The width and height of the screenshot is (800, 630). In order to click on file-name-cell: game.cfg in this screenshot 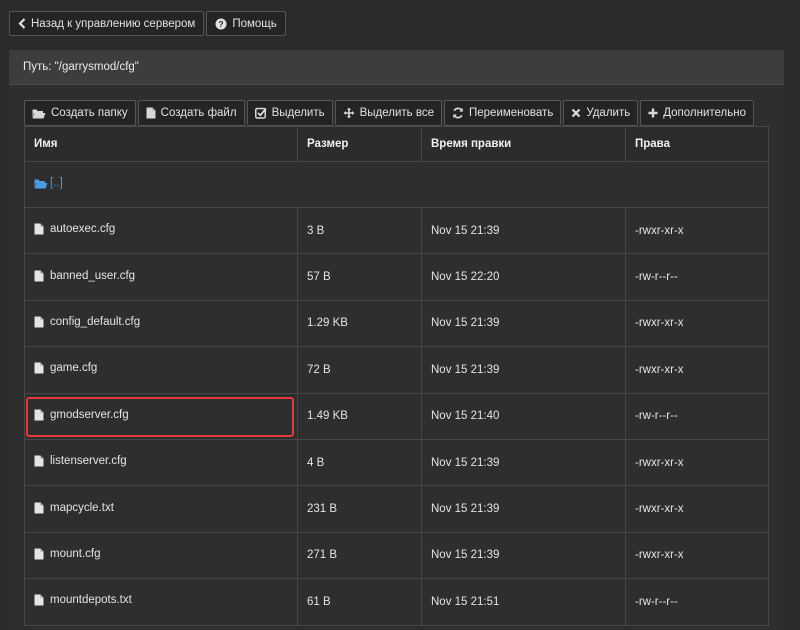, I will do `click(161, 370)`.